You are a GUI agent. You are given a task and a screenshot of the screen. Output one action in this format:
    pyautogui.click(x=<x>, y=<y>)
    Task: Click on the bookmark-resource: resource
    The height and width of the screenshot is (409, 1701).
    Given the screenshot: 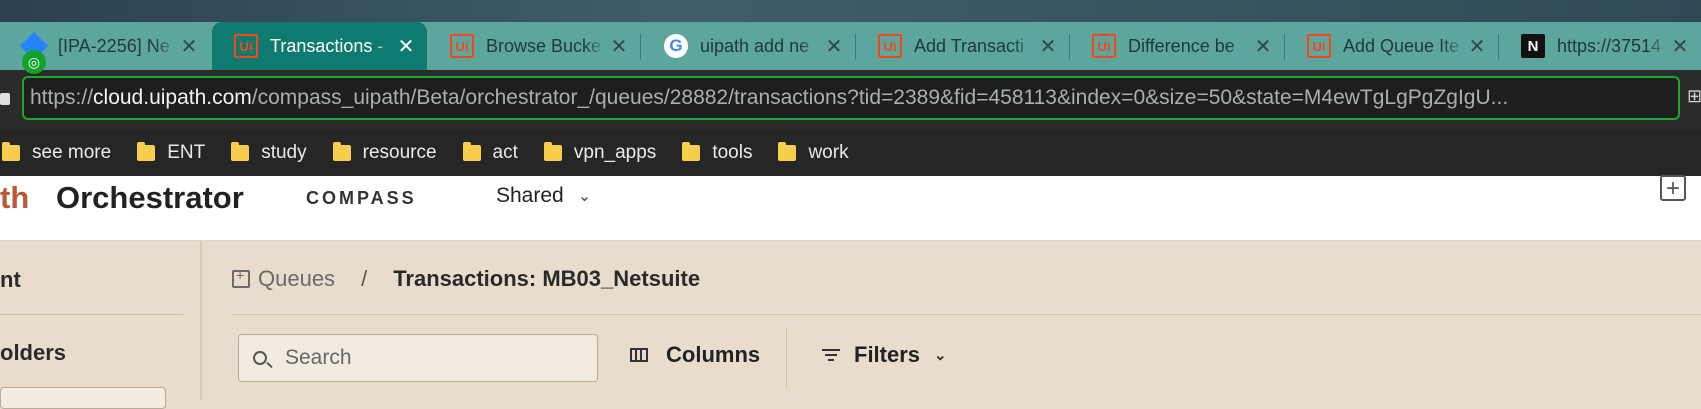 What is the action you would take?
    pyautogui.click(x=384, y=153)
    